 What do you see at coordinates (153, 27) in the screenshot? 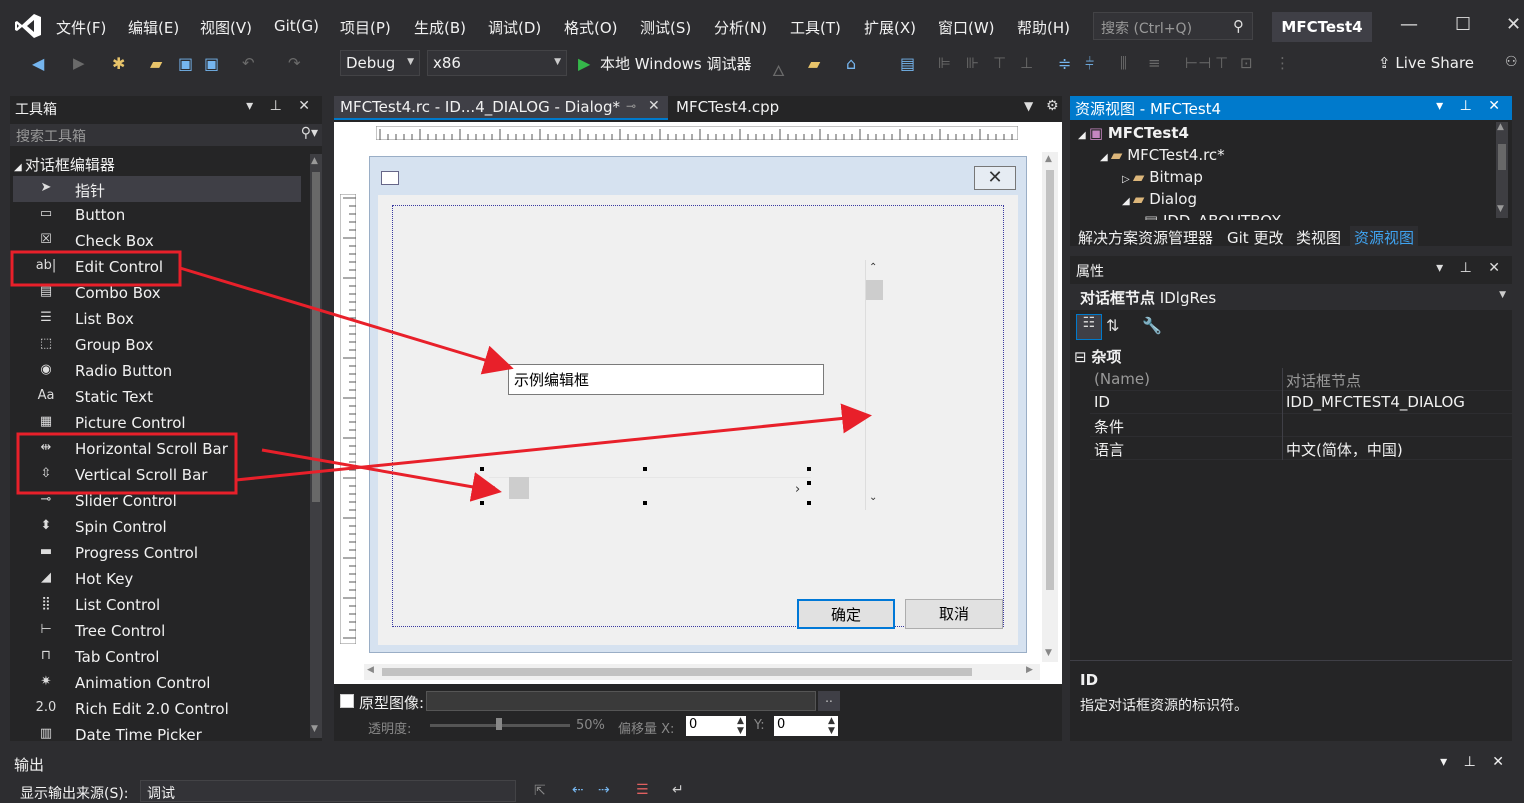
I see `menu-item: 编辑(E)` at bounding box center [153, 27].